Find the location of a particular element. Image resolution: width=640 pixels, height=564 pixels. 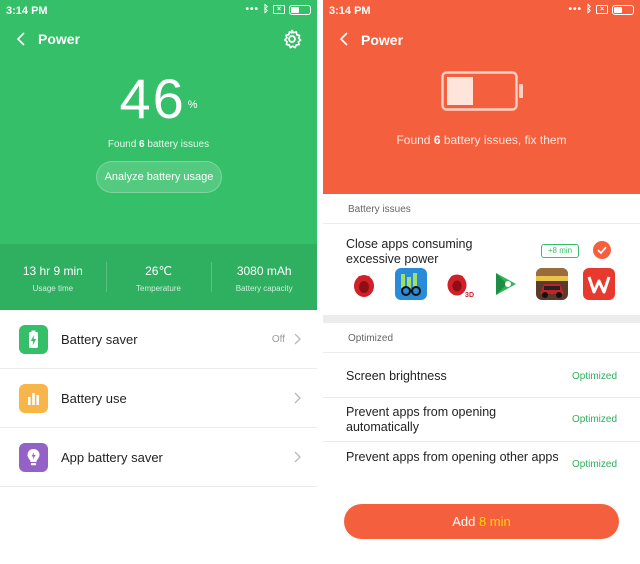

google-play-games-icon is located at coordinates (505, 284).